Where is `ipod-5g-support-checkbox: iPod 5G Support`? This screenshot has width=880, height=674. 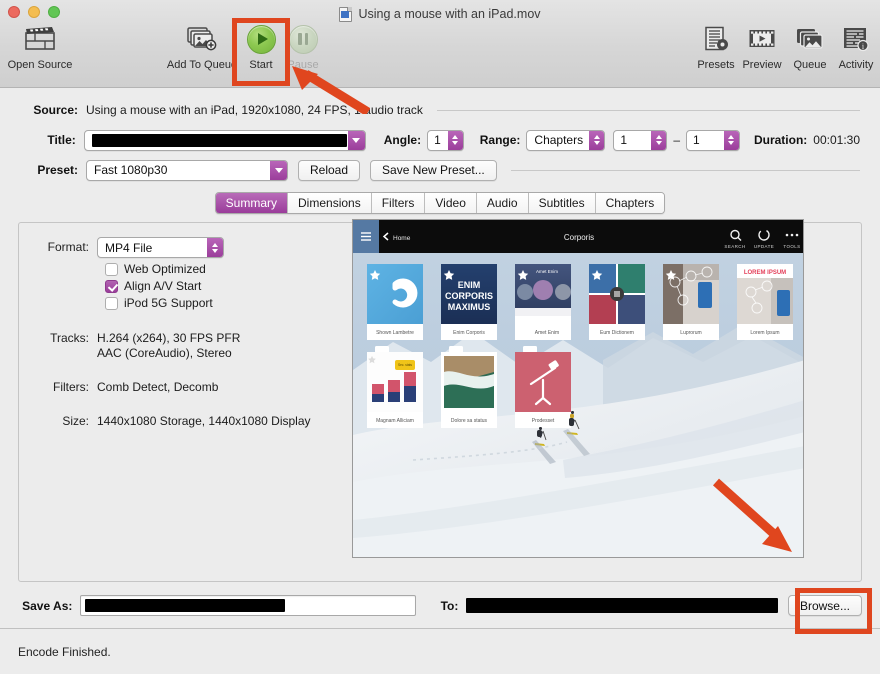
ipod-5g-support-checkbox: iPod 5G Support is located at coordinates (228, 303).